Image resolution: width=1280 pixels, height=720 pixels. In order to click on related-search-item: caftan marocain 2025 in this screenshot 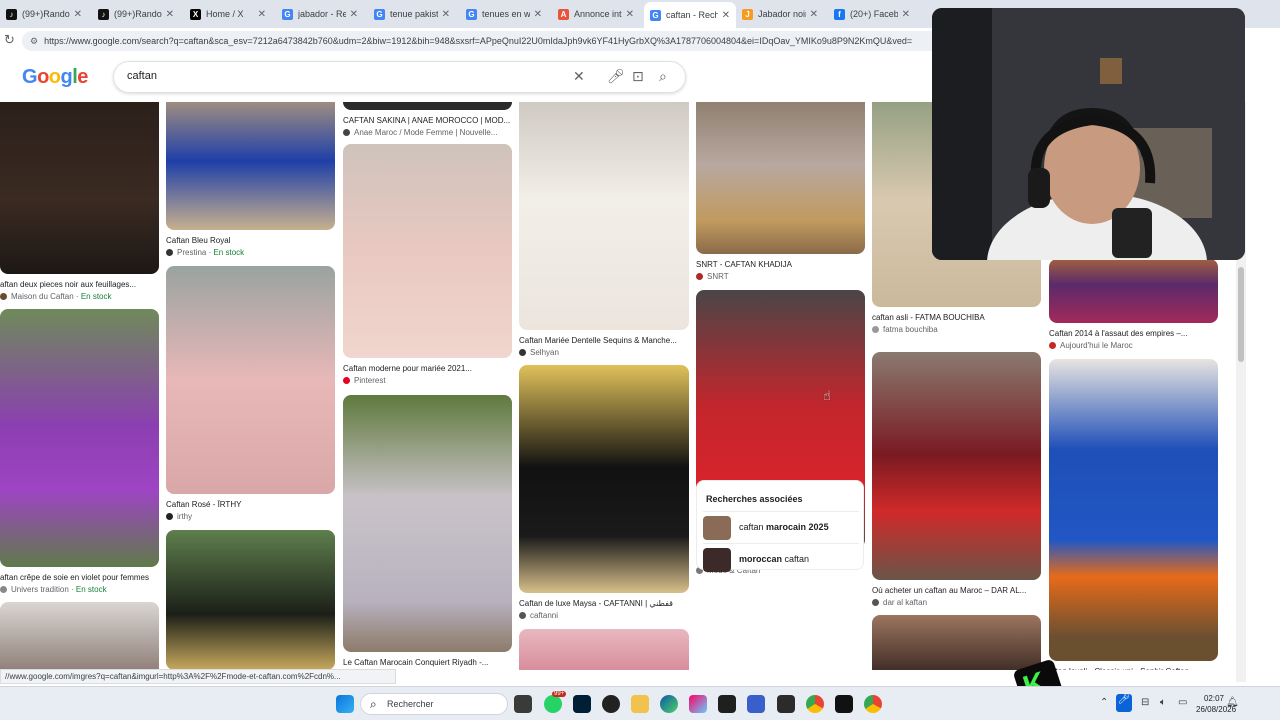, I will do `click(781, 527)`.